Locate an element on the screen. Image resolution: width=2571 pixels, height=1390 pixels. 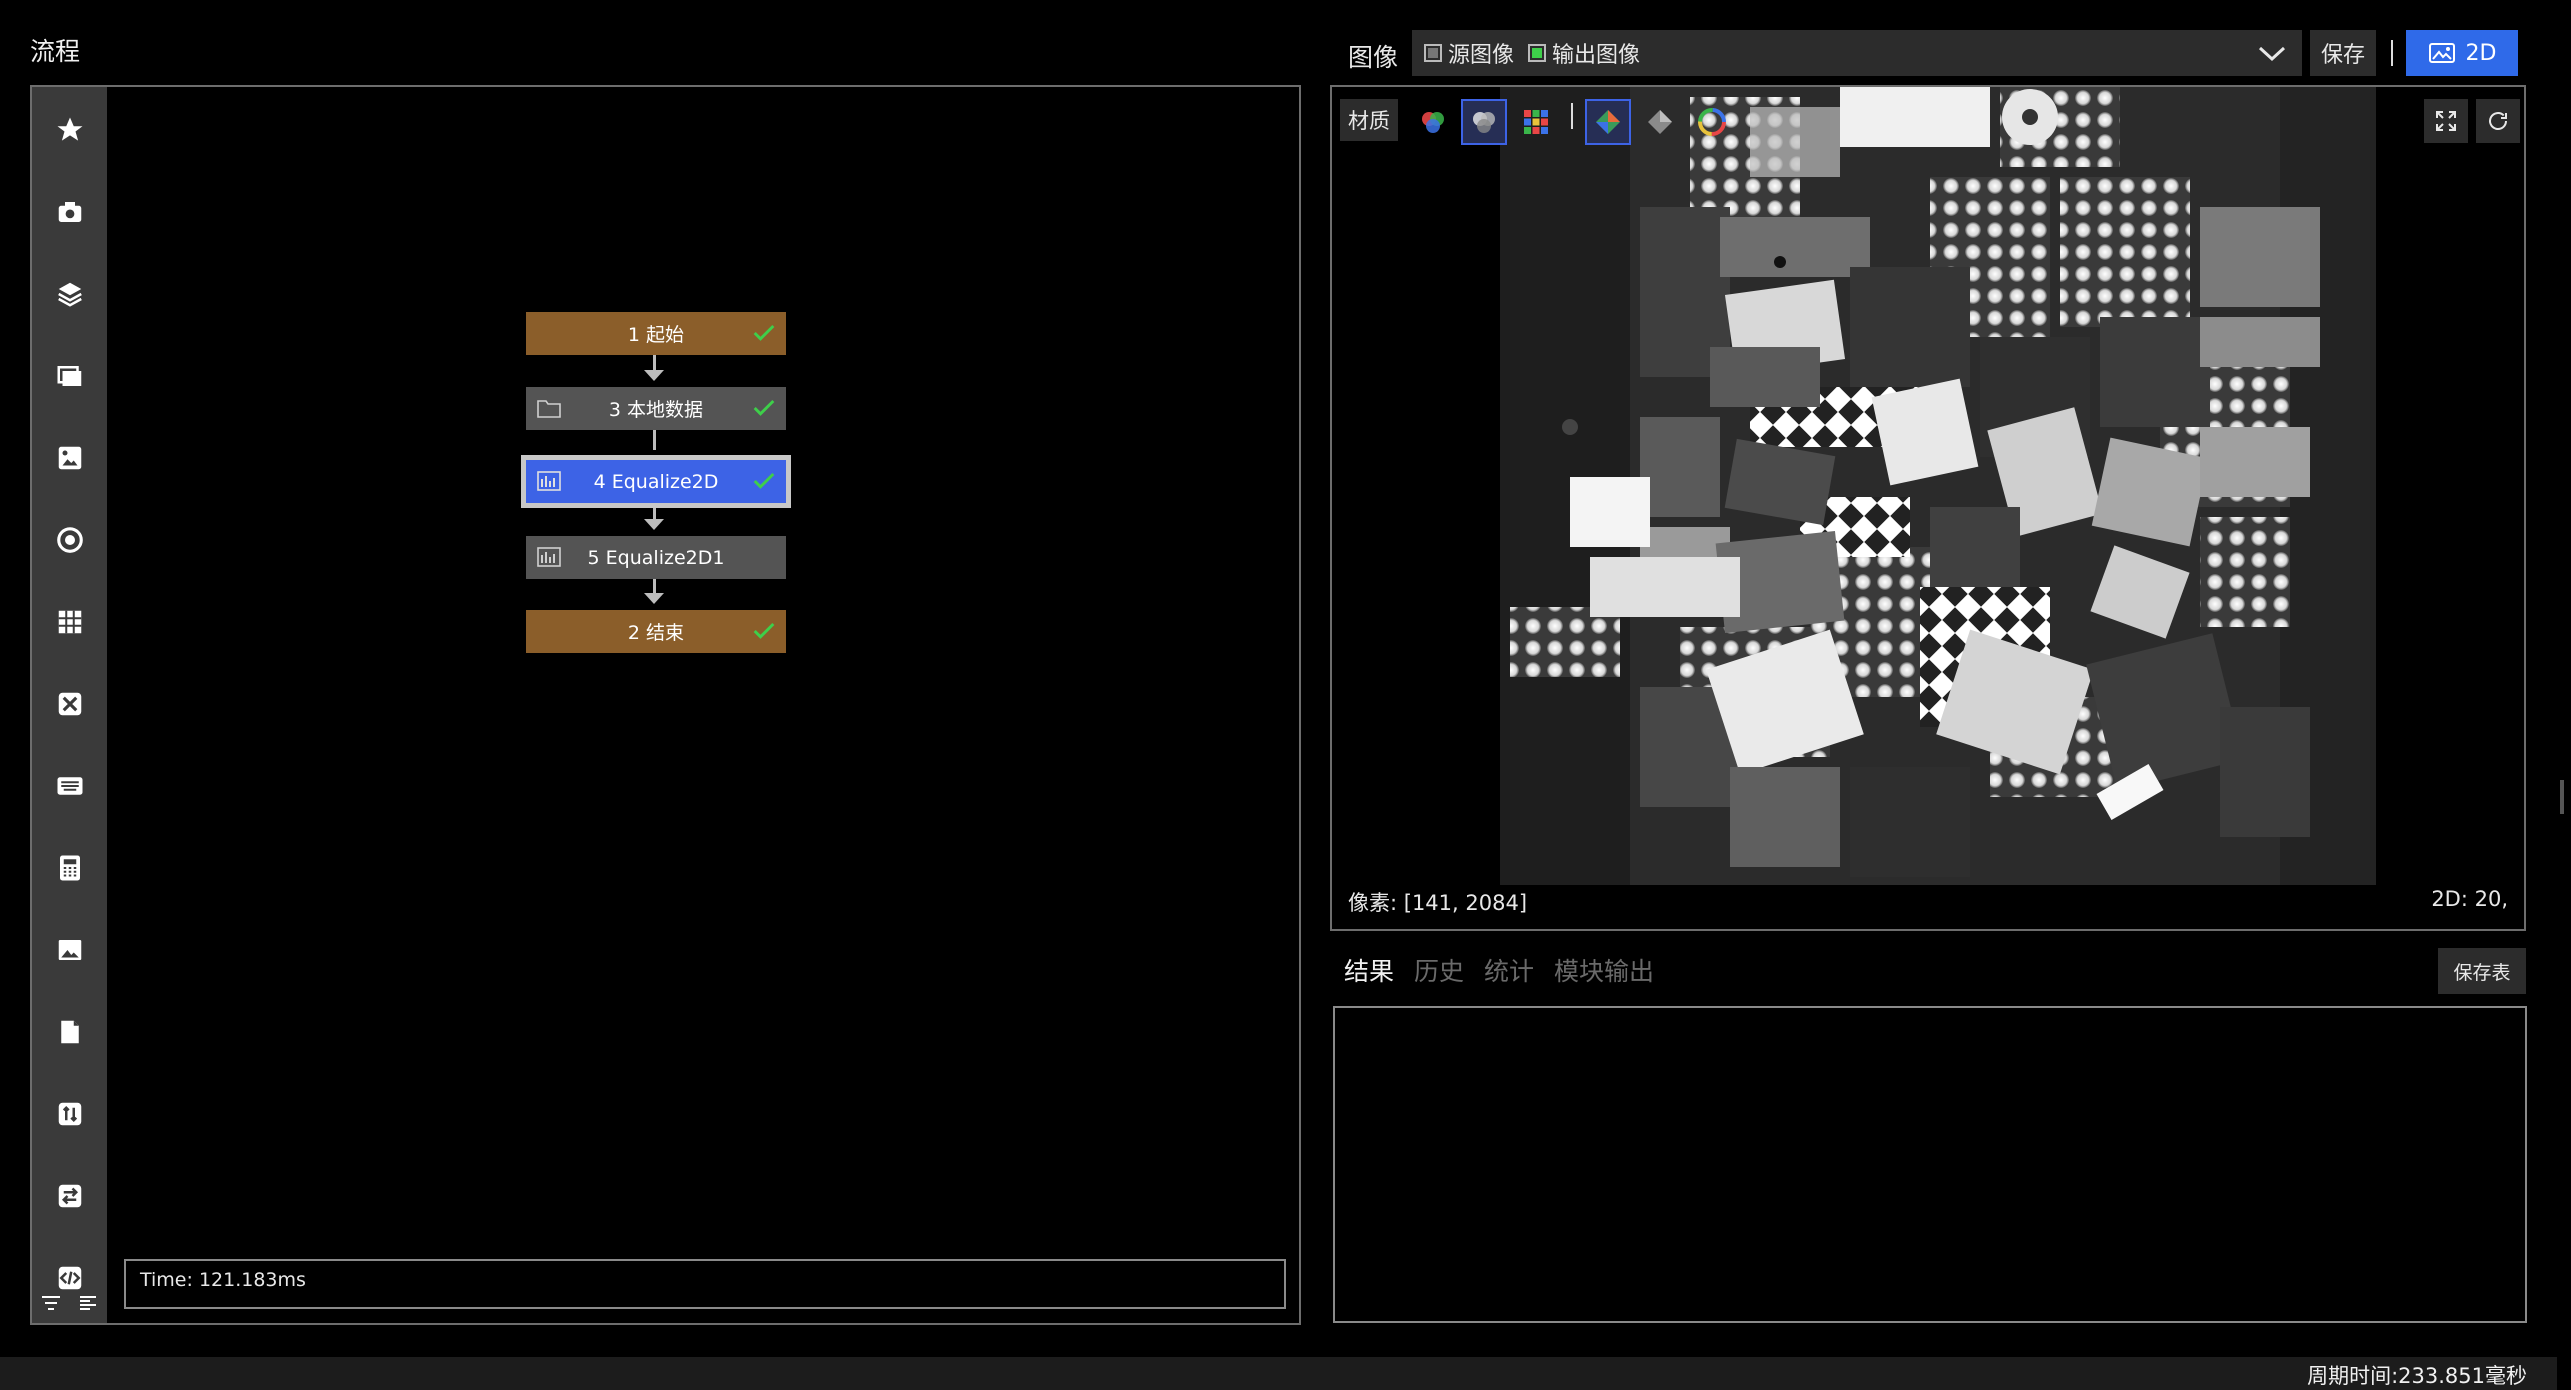
grid-icon is located at coordinates (69, 622).